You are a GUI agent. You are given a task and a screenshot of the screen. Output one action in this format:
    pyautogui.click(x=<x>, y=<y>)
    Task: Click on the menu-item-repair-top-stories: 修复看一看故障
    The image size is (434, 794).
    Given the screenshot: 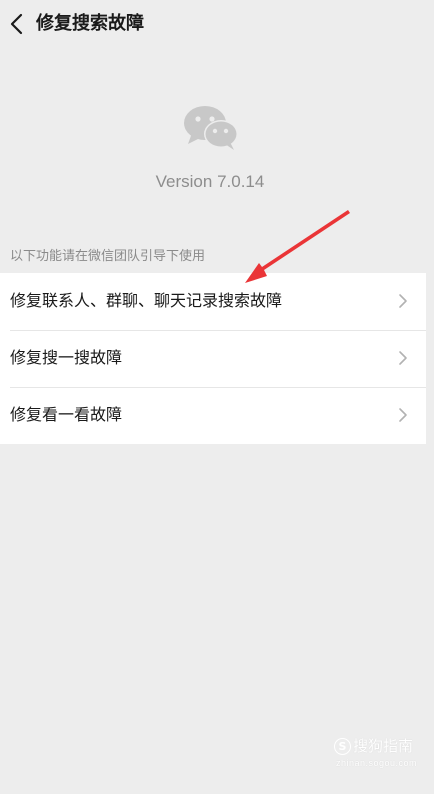 What is the action you would take?
    pyautogui.click(x=213, y=415)
    